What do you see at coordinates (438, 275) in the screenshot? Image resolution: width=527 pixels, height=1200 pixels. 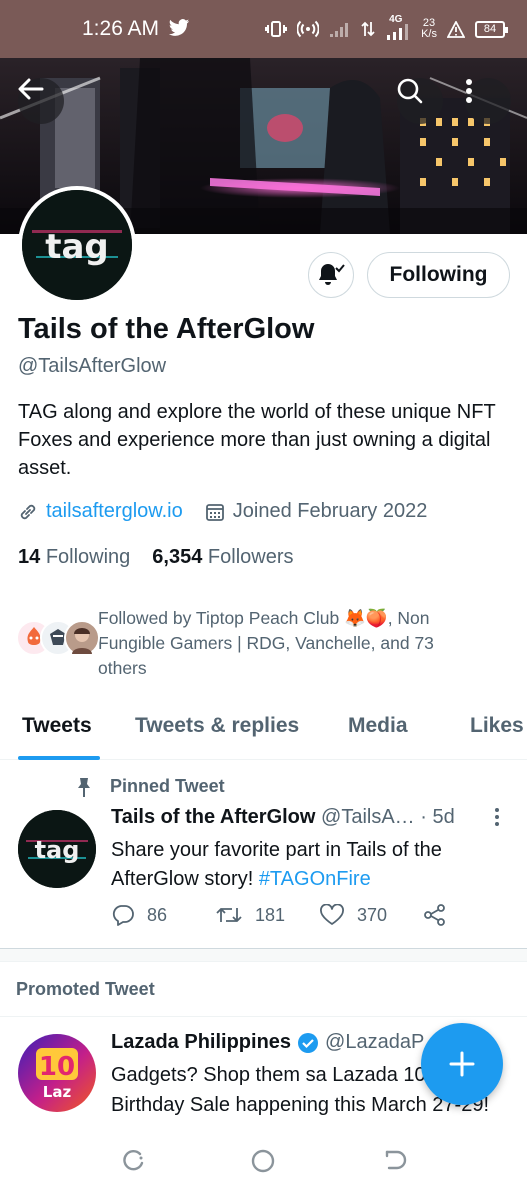 I see `following-button: Following` at bounding box center [438, 275].